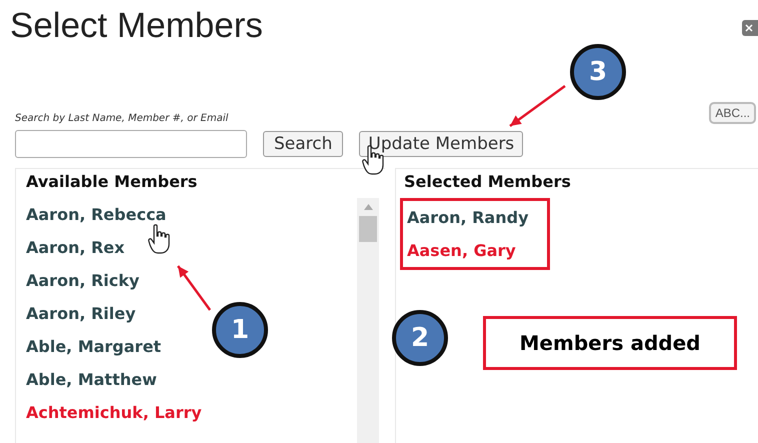 Image resolution: width=758 pixels, height=443 pixels. I want to click on close-icon, so click(749, 28).